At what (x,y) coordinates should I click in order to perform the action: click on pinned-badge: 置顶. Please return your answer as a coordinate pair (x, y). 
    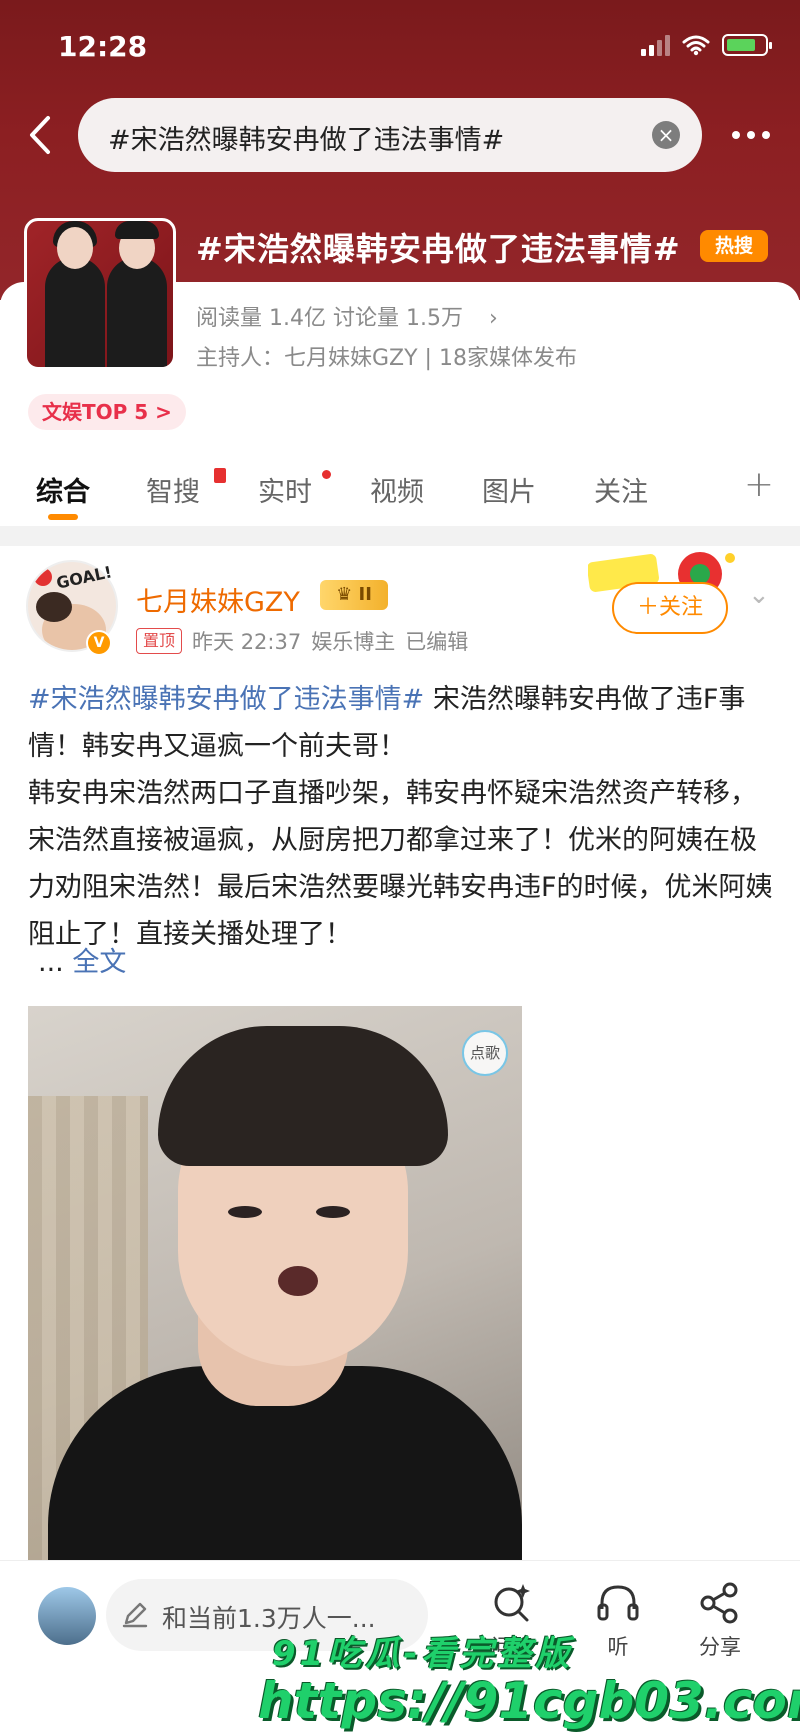
    Looking at the image, I should click on (159, 641).